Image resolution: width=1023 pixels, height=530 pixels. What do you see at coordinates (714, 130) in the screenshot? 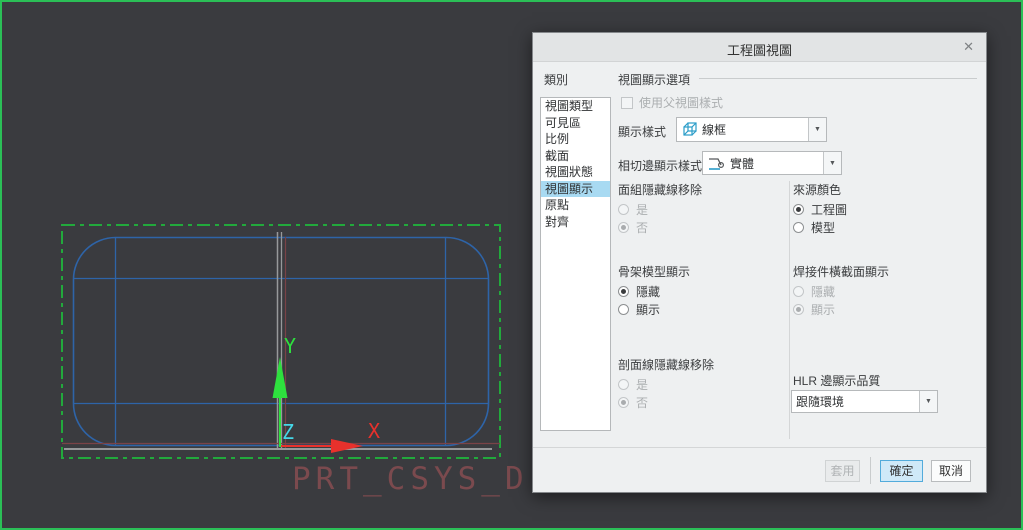
I see `display-style-value: 線框` at bounding box center [714, 130].